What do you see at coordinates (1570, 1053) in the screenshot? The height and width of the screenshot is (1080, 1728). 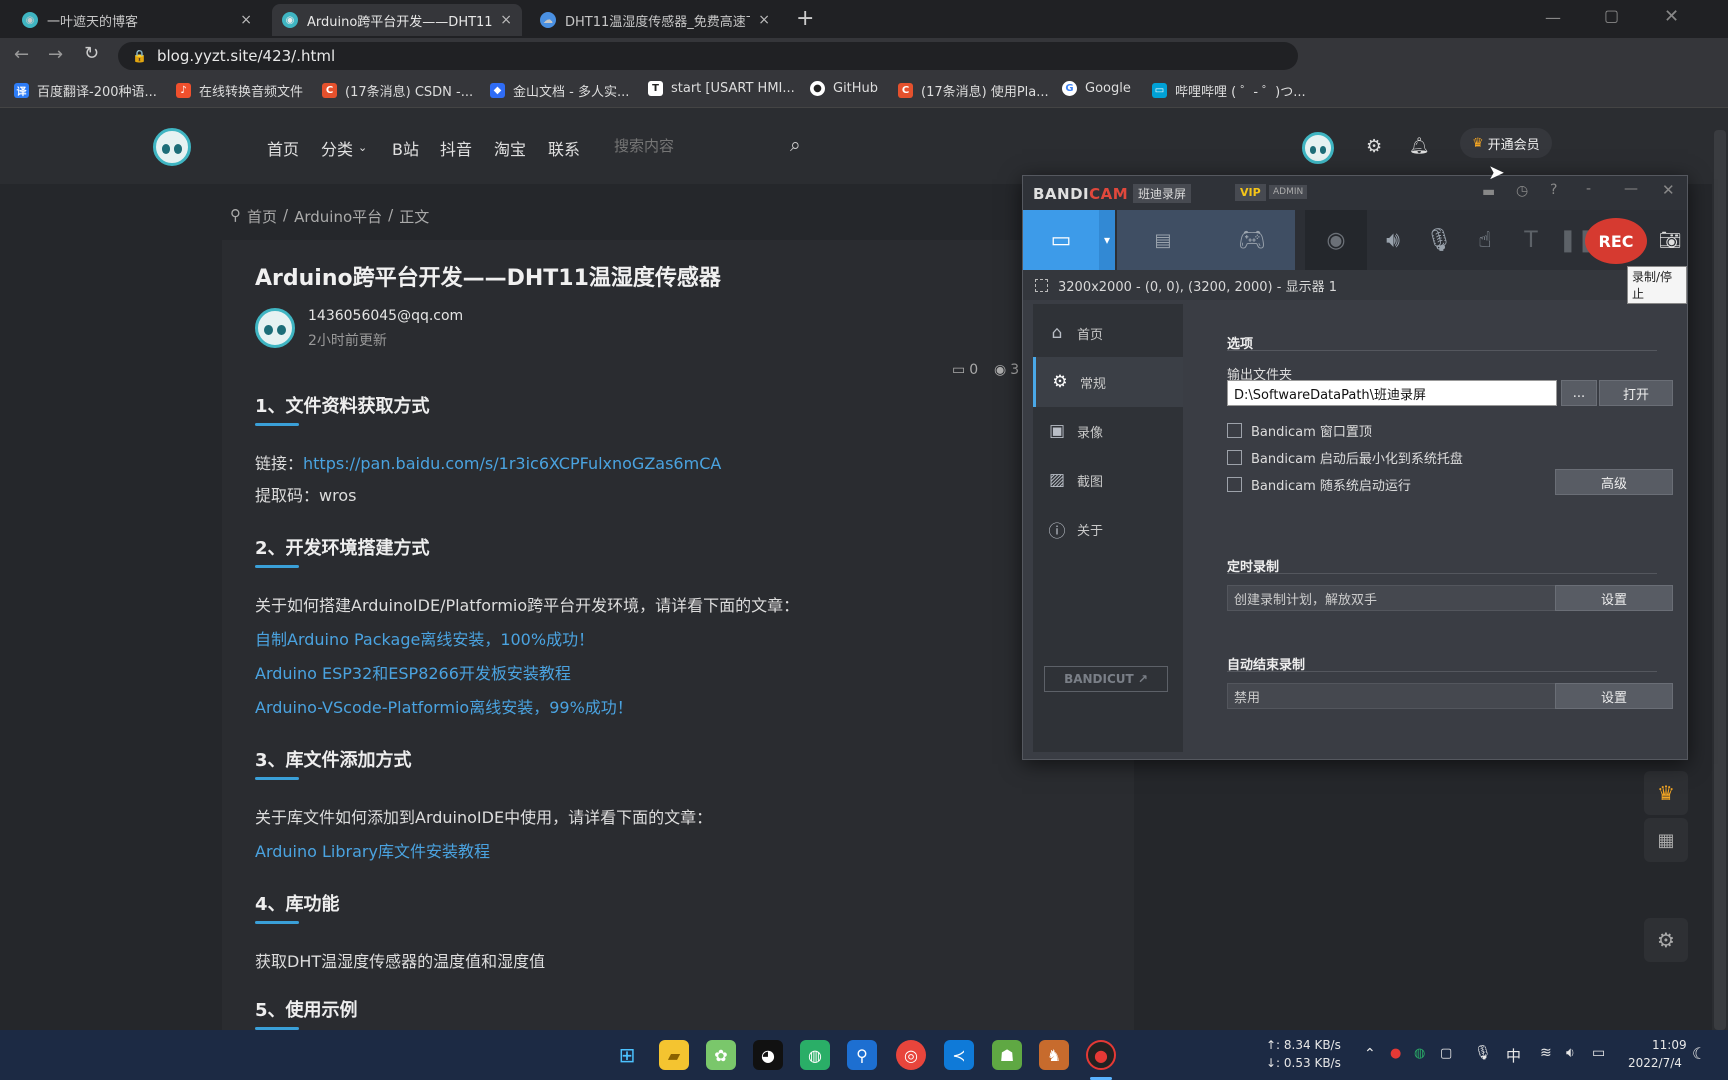 I see `volume-icon: 🔉︎` at bounding box center [1570, 1053].